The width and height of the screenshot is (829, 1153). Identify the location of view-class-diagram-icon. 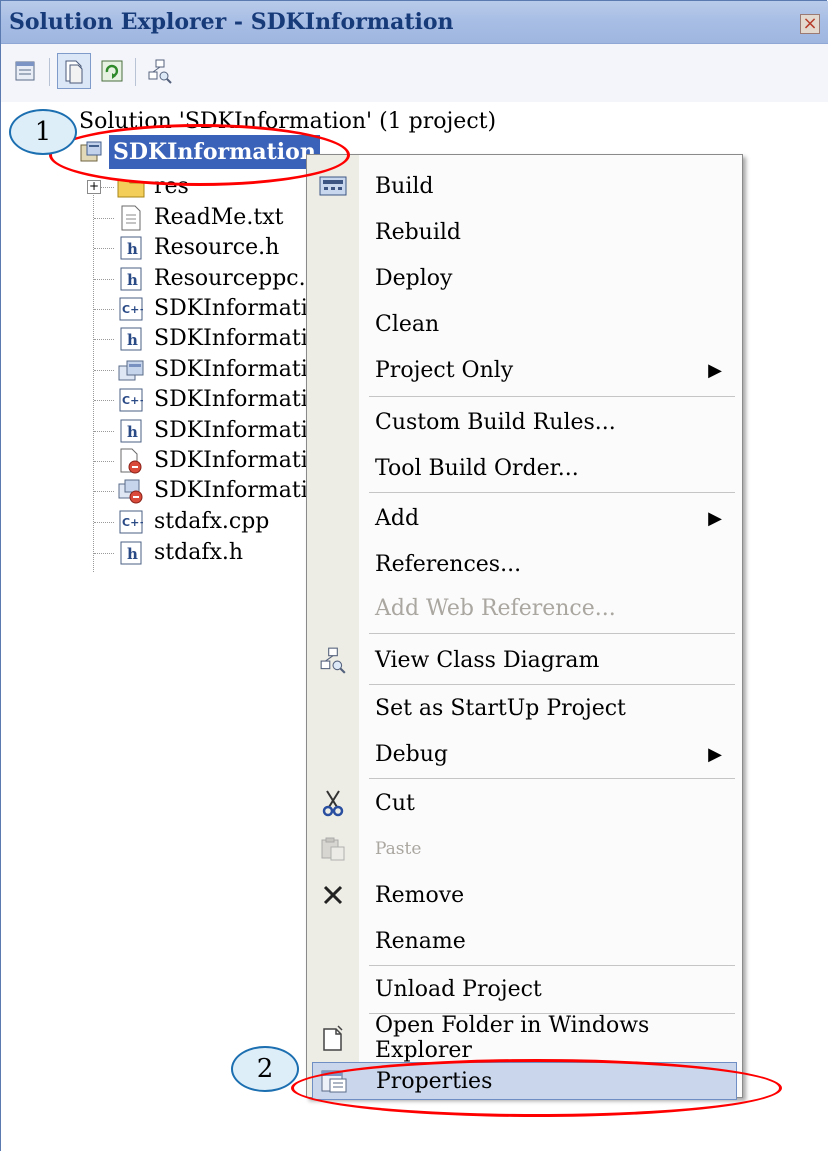
(160, 71).